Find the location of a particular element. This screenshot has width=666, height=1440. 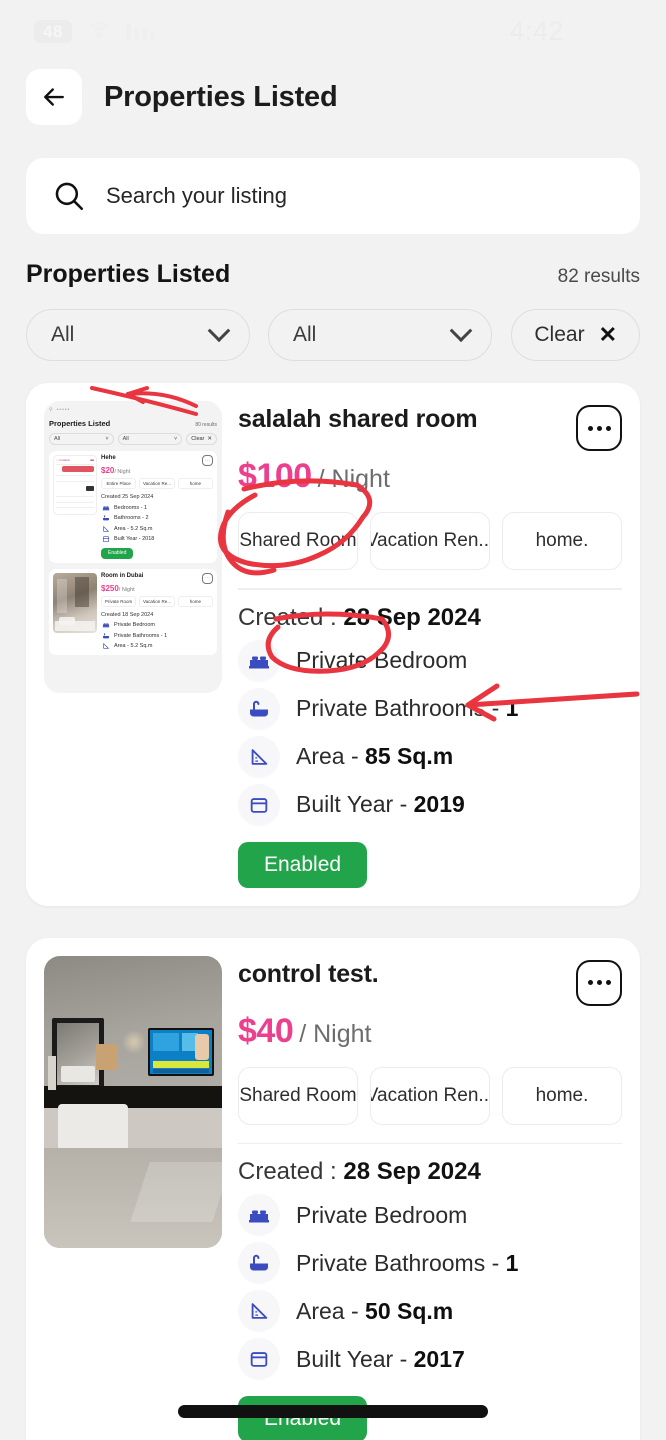

nested-filter-b: All ˅ is located at coordinates (150, 439).